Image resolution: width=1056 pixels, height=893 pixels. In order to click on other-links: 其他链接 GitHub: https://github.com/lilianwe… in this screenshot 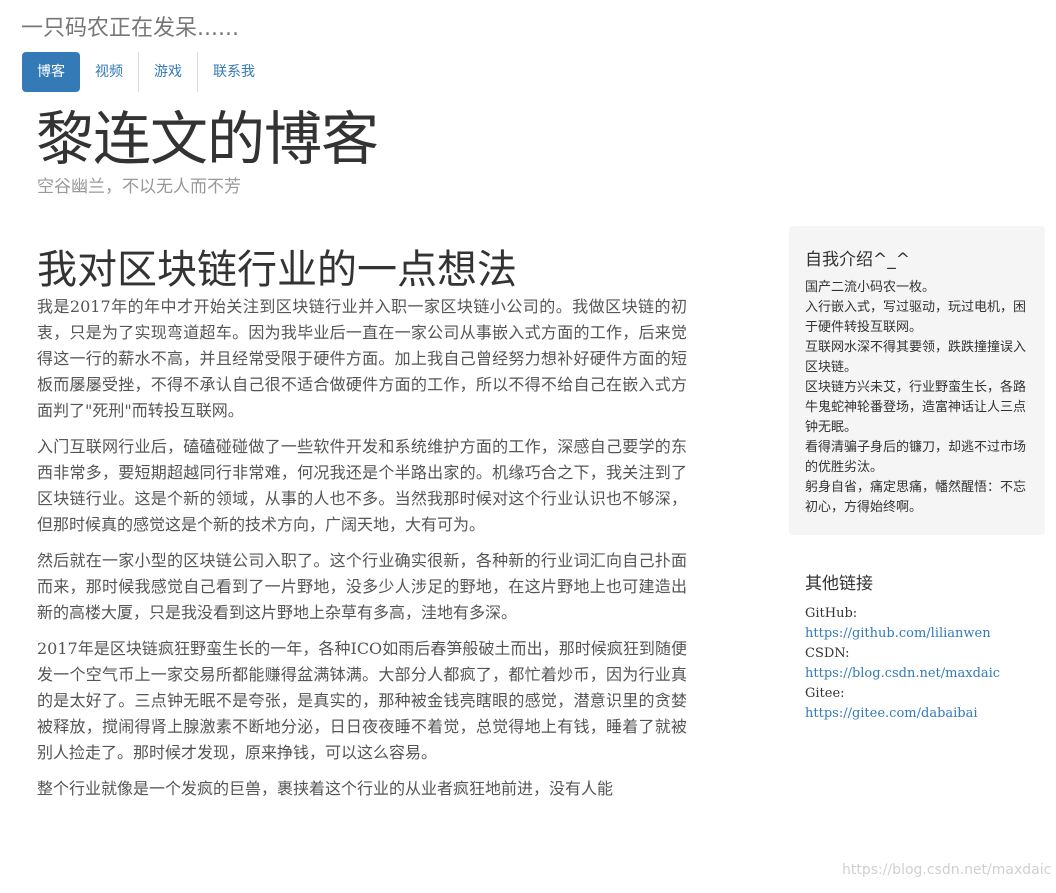, I will do `click(925, 647)`.